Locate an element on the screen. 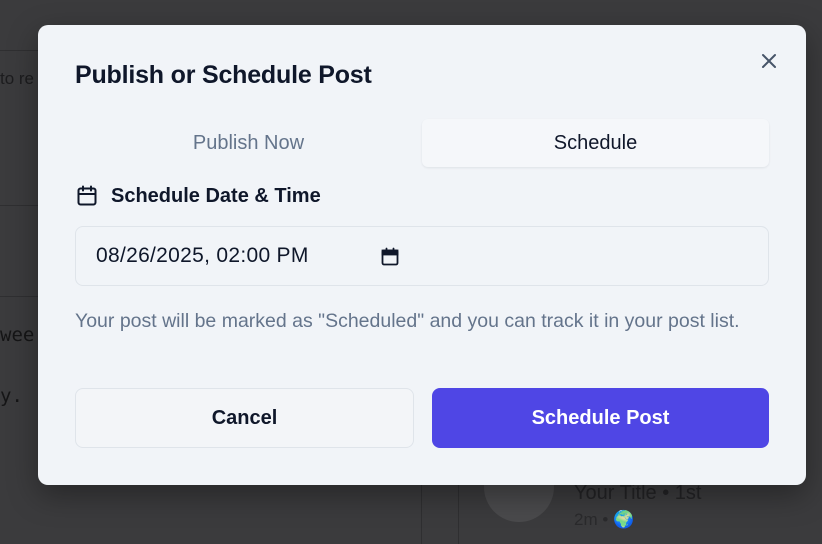 This screenshot has height=544, width=822. background-card-meta: 2m • 🌍 is located at coordinates (604, 519).